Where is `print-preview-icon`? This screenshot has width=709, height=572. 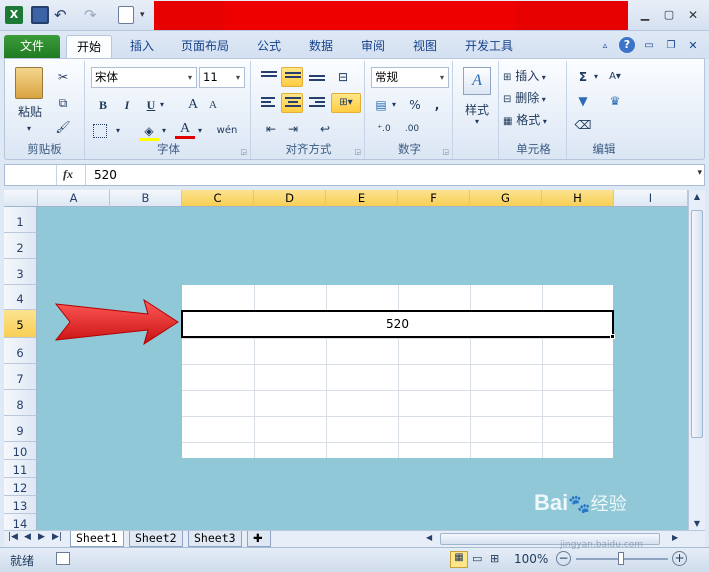 print-preview-icon is located at coordinates (126, 15).